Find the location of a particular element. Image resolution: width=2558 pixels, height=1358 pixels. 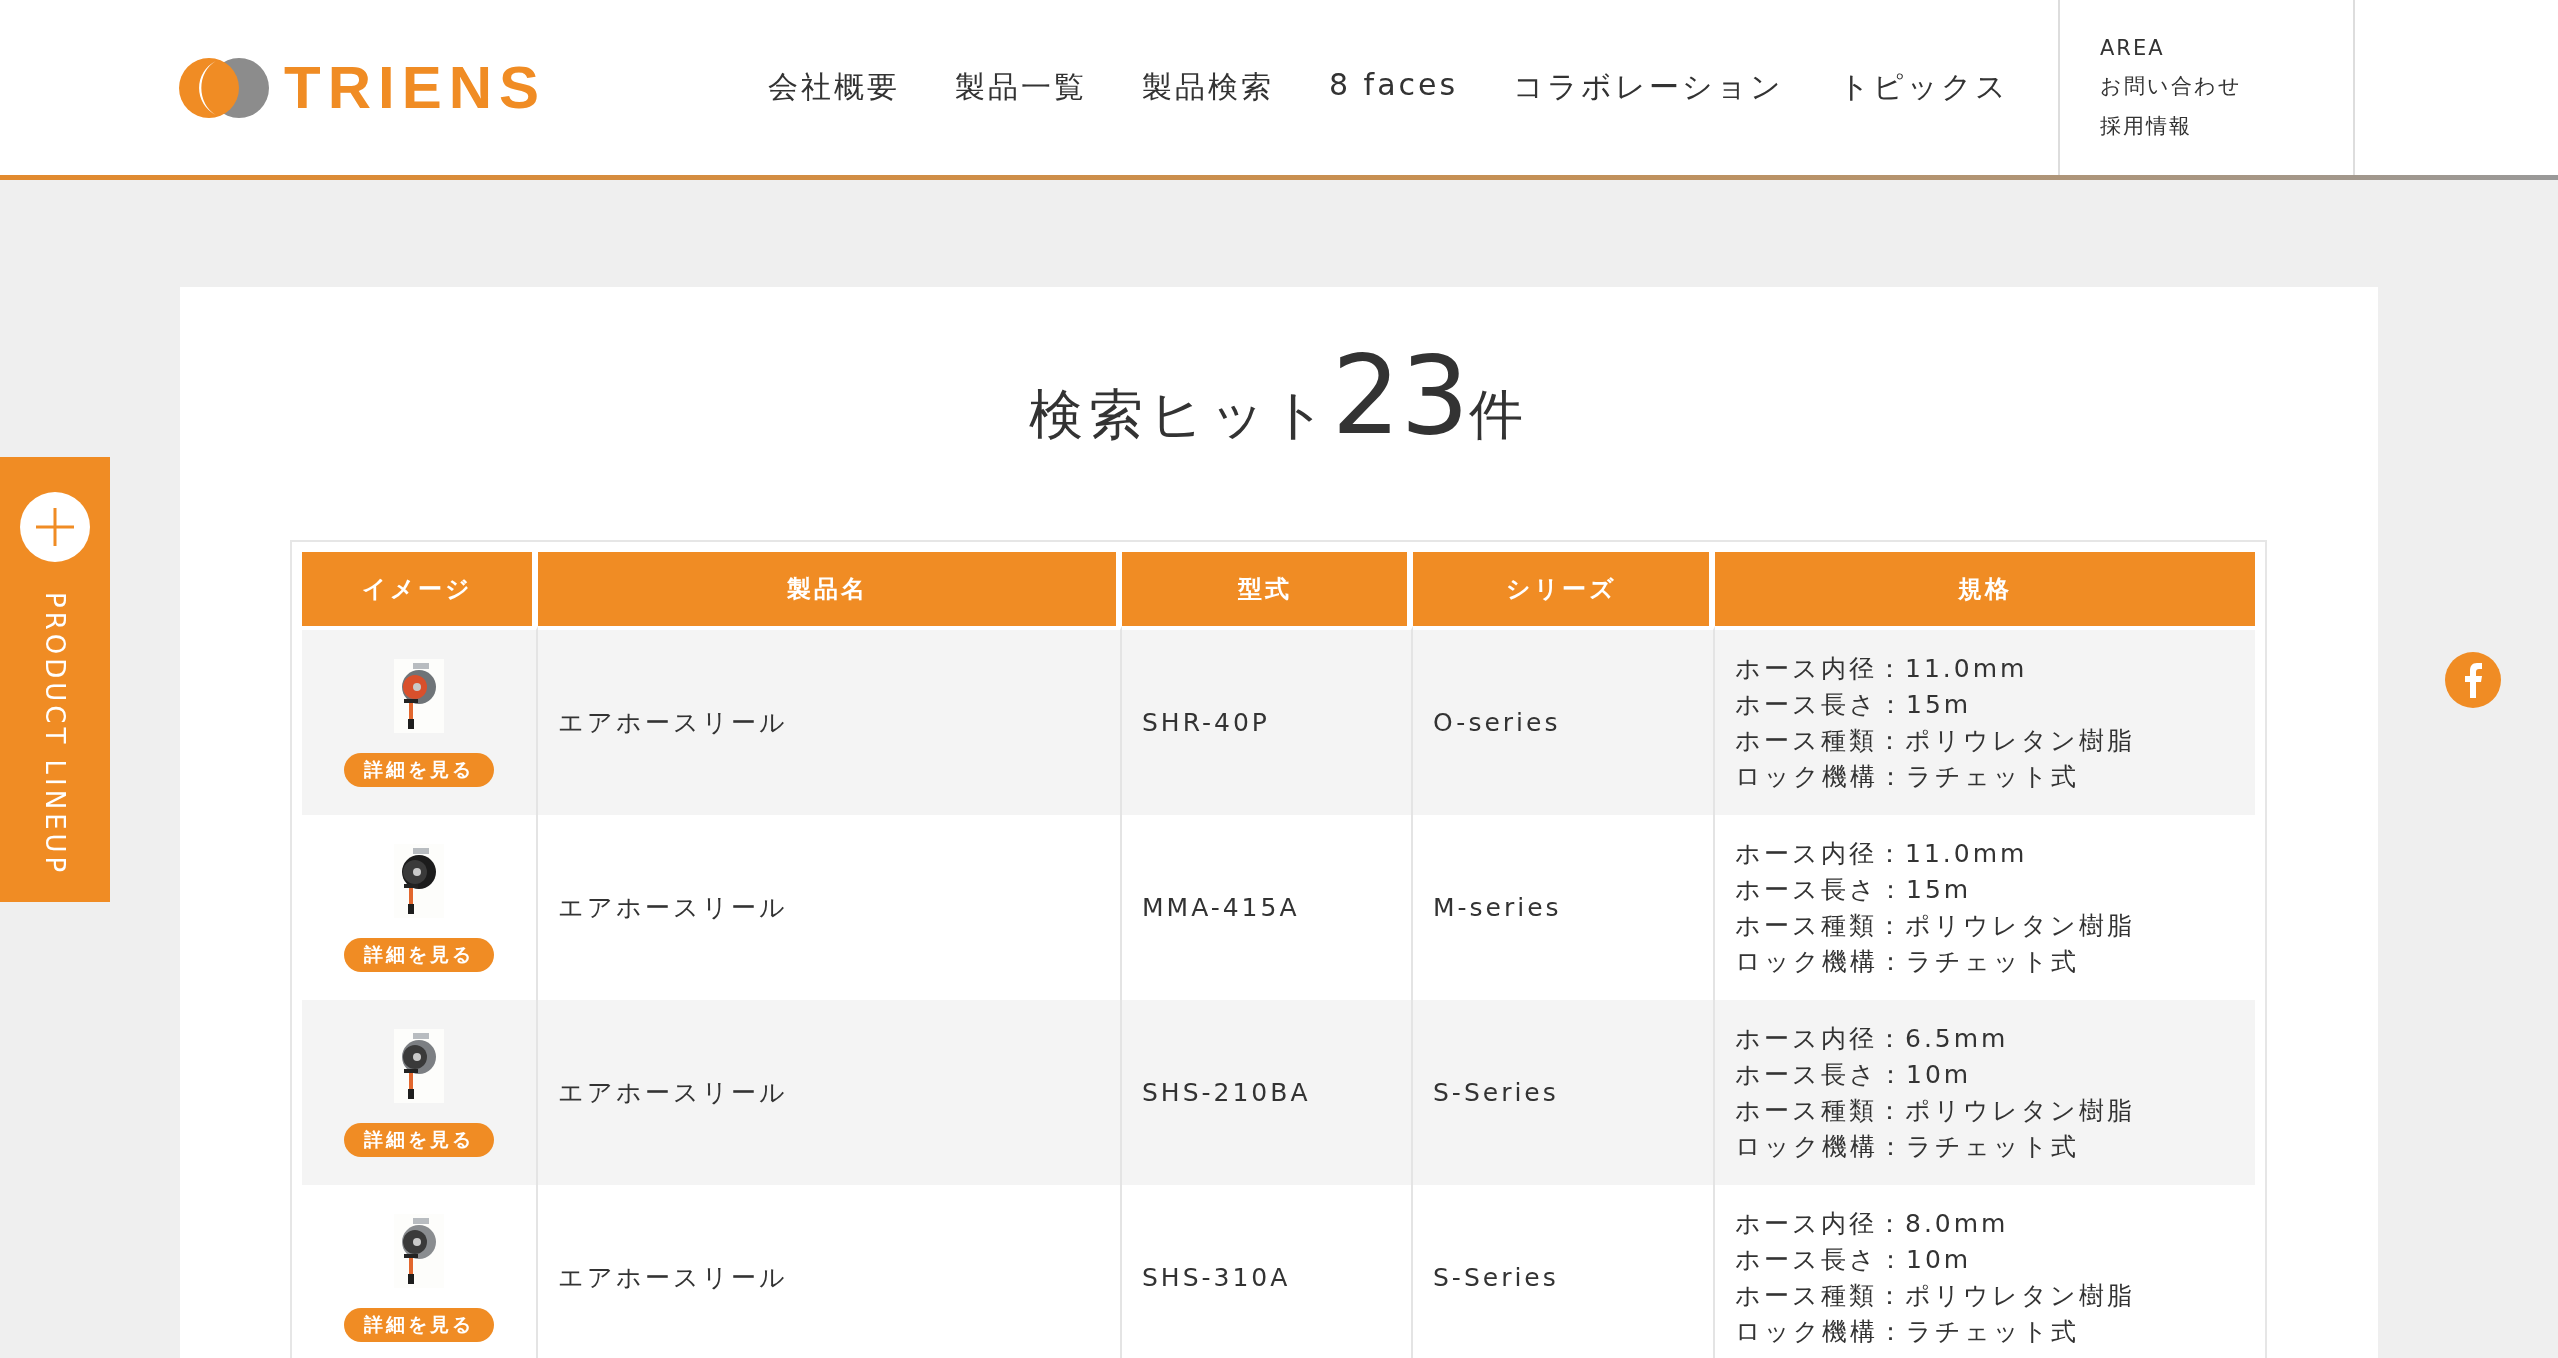

sub-nav-link: AREA is located at coordinates (2226, 47).